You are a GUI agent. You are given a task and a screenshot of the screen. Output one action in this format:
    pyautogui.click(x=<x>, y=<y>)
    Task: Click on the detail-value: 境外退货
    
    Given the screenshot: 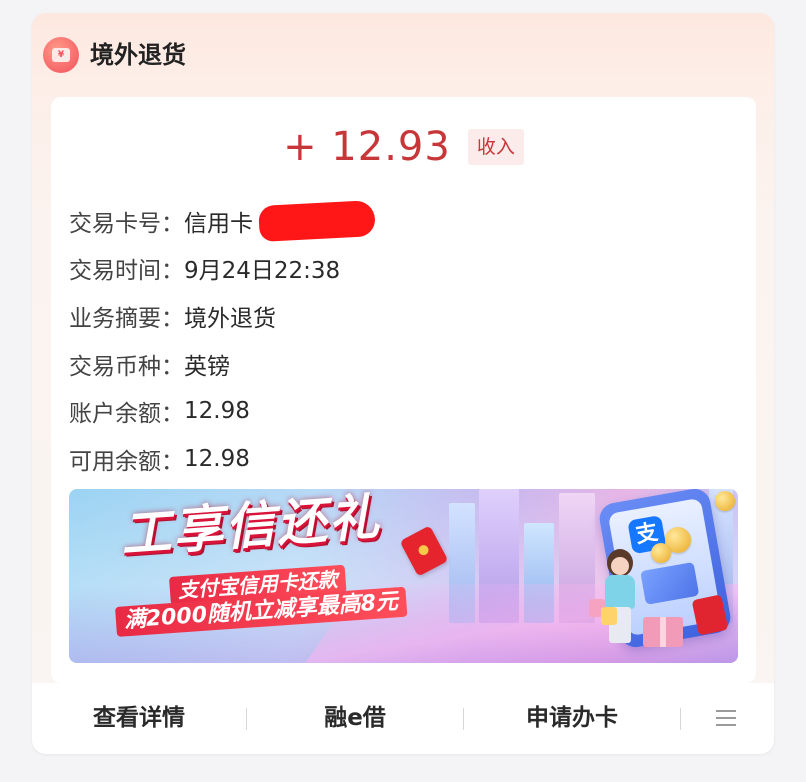 What is the action you would take?
    pyautogui.click(x=230, y=318)
    